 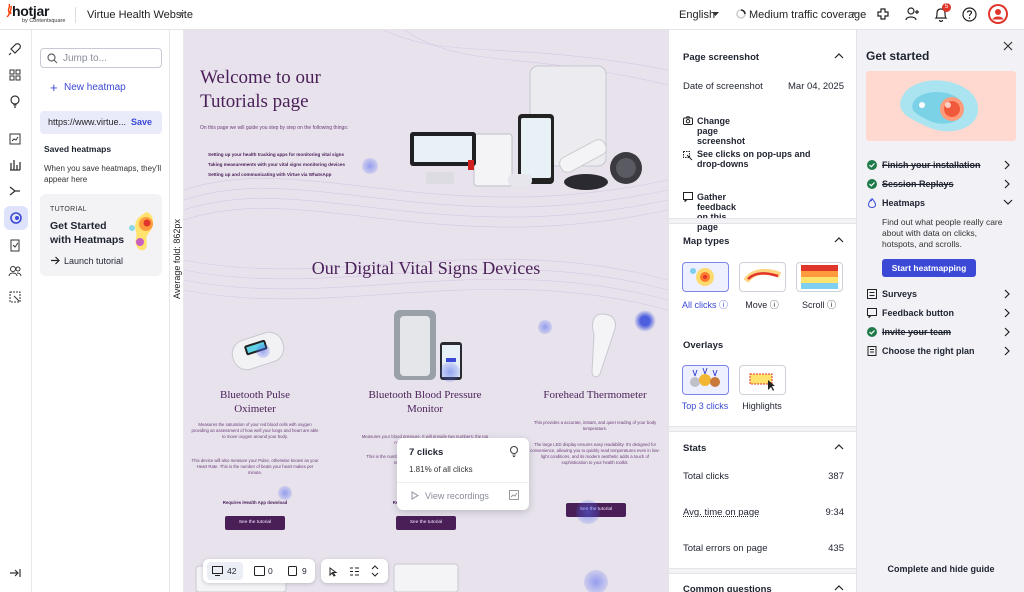 I want to click on heatmaps-nav-active, so click(x=16, y=218).